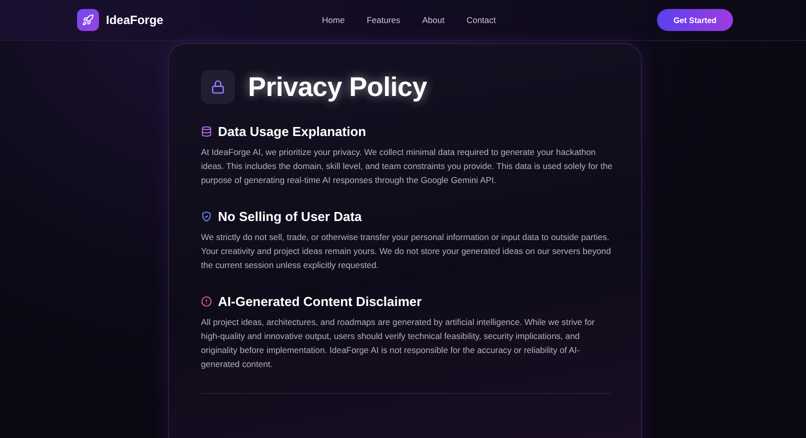 The width and height of the screenshot is (806, 438). Describe the element at coordinates (383, 20) in the screenshot. I see `nav-link: Features` at that location.